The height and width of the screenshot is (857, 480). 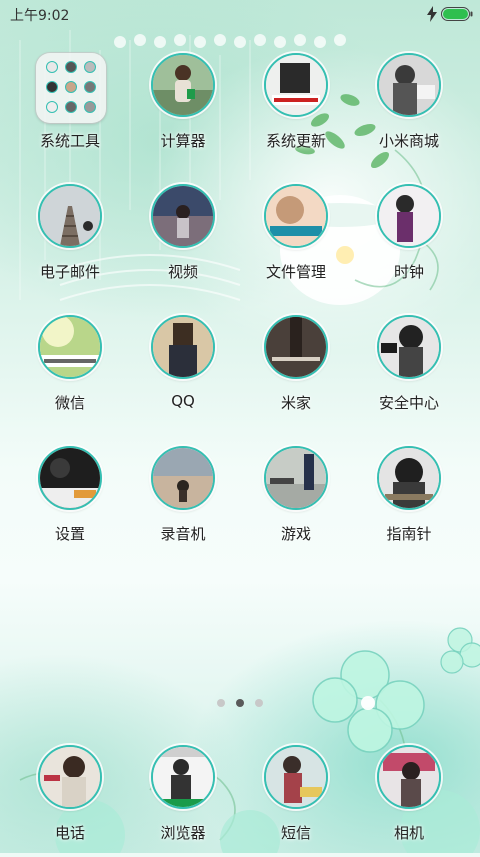 What do you see at coordinates (70, 216) in the screenshot?
I see `email-icon` at bounding box center [70, 216].